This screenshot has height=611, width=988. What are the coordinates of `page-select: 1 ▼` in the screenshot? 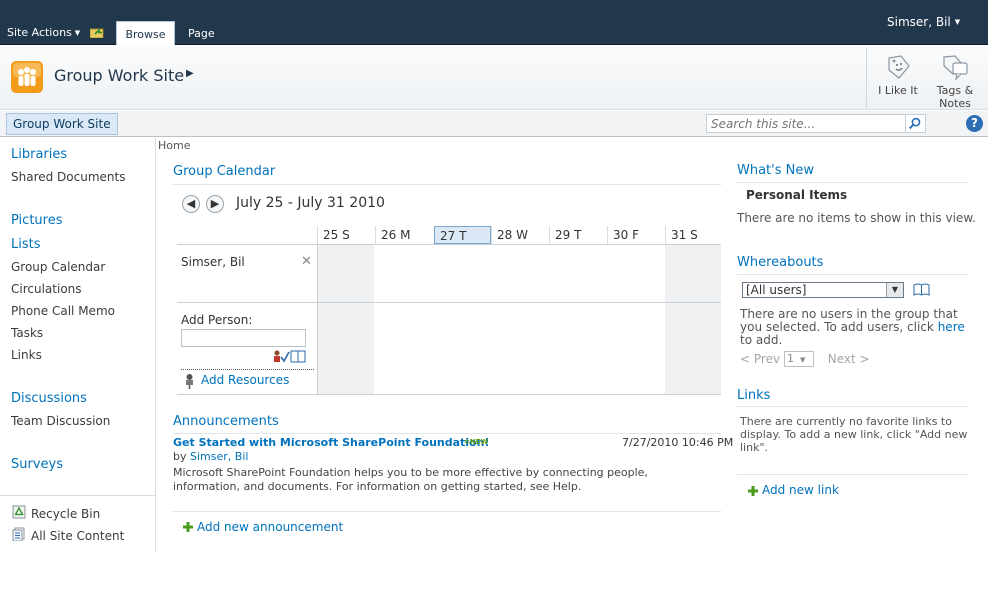 It's located at (799, 359).